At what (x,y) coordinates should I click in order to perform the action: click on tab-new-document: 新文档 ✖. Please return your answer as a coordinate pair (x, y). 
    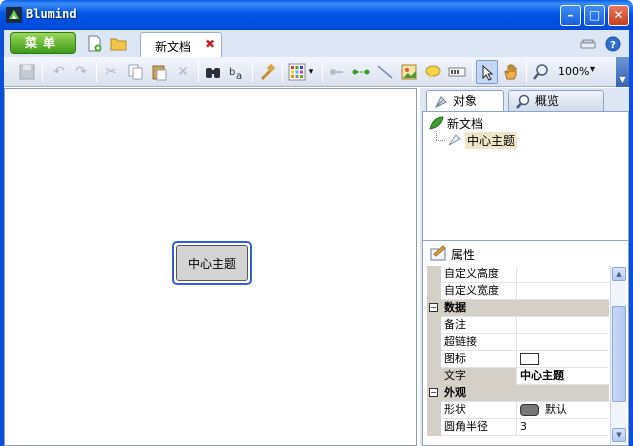
    Looking at the image, I should click on (181, 44).